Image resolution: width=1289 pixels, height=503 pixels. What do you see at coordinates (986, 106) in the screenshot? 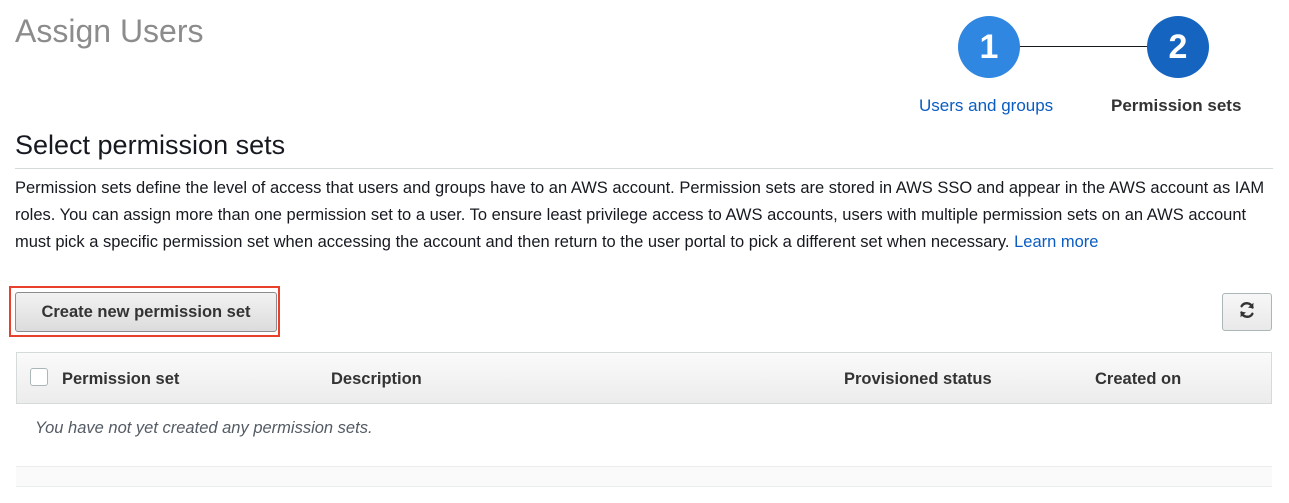
I see `step-users-and-groups-link: Users and groups` at bounding box center [986, 106].